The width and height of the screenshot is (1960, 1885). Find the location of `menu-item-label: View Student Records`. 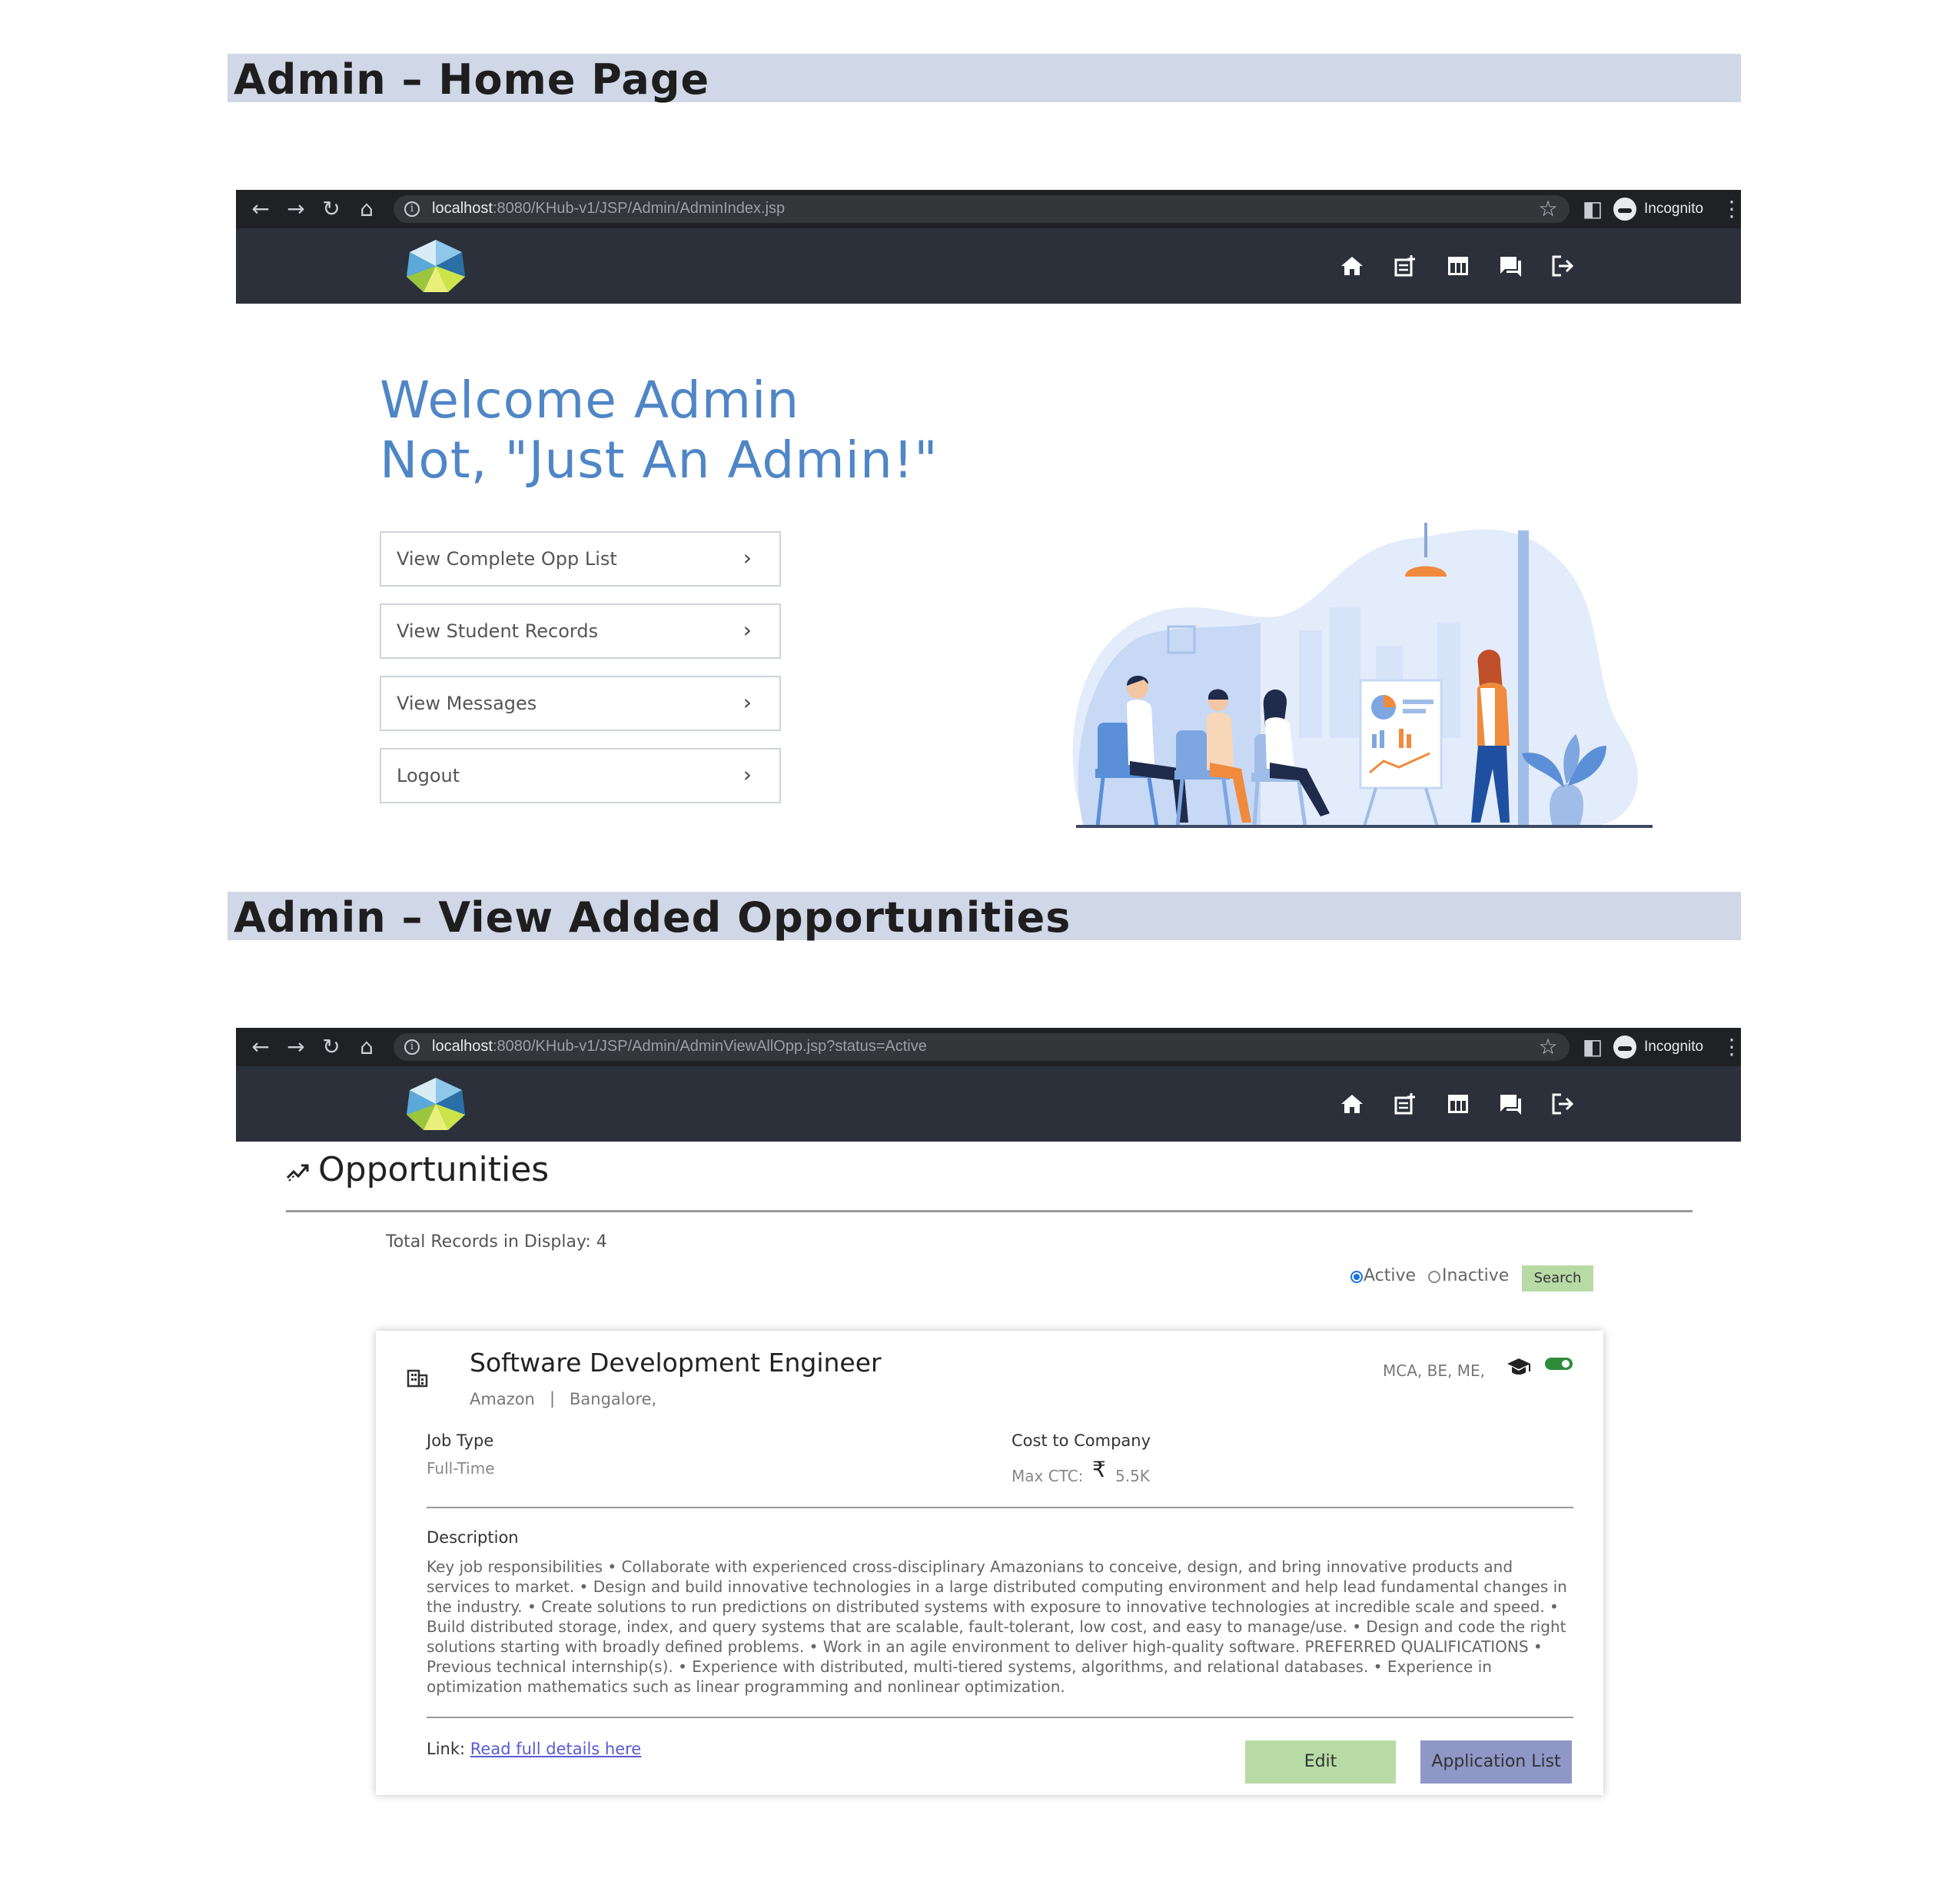

menu-item-label: View Student Records is located at coordinates (498, 631).